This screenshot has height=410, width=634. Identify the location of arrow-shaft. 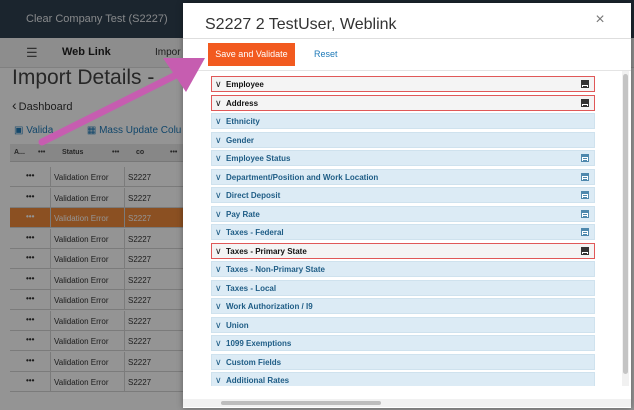
(112, 107).